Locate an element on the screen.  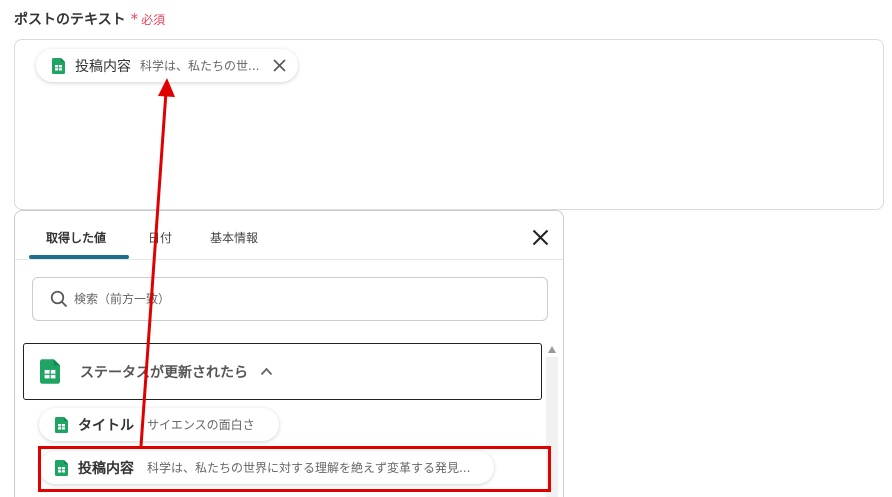
field-label: ポストのテキスト * 必須 is located at coordinates (89, 19).